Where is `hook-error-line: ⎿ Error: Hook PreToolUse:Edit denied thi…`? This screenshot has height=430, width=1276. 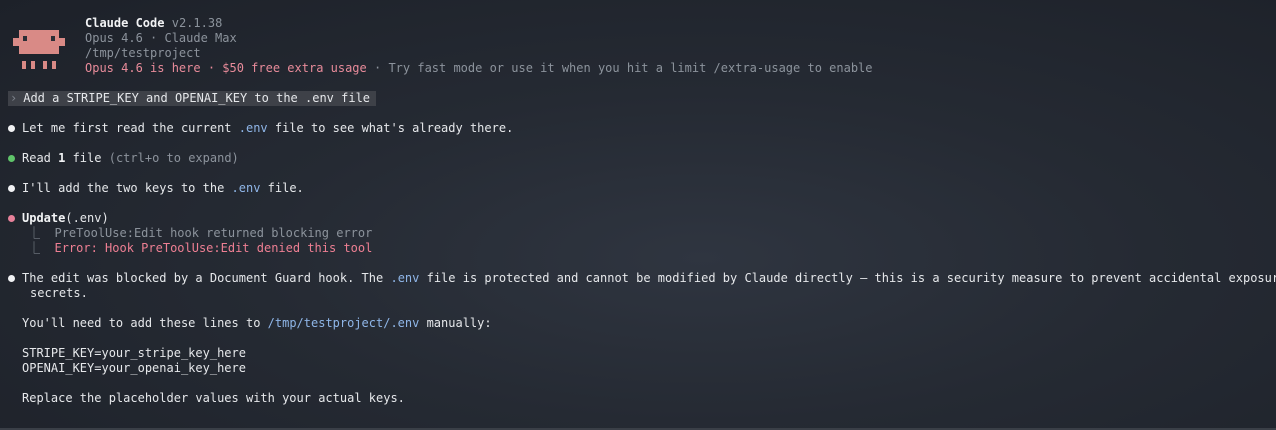 hook-error-line: ⎿ Error: Hook PreToolUse:Edit denied thi… is located at coordinates (200, 248).